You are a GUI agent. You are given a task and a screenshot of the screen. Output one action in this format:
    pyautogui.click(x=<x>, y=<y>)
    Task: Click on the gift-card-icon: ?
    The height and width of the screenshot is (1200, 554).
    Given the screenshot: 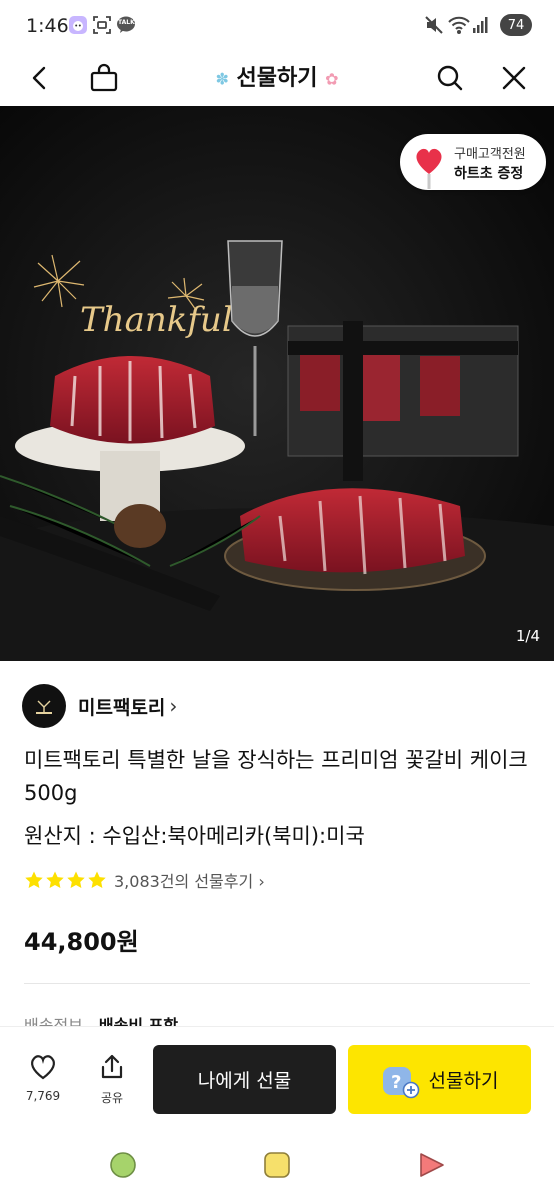 What is the action you would take?
    pyautogui.click(x=400, y=1080)
    